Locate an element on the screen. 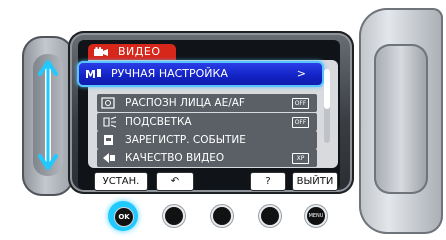 Image resolution: width=446 pixels, height=240 pixels. menu-tab-label: ВИДЕО is located at coordinates (139, 51).